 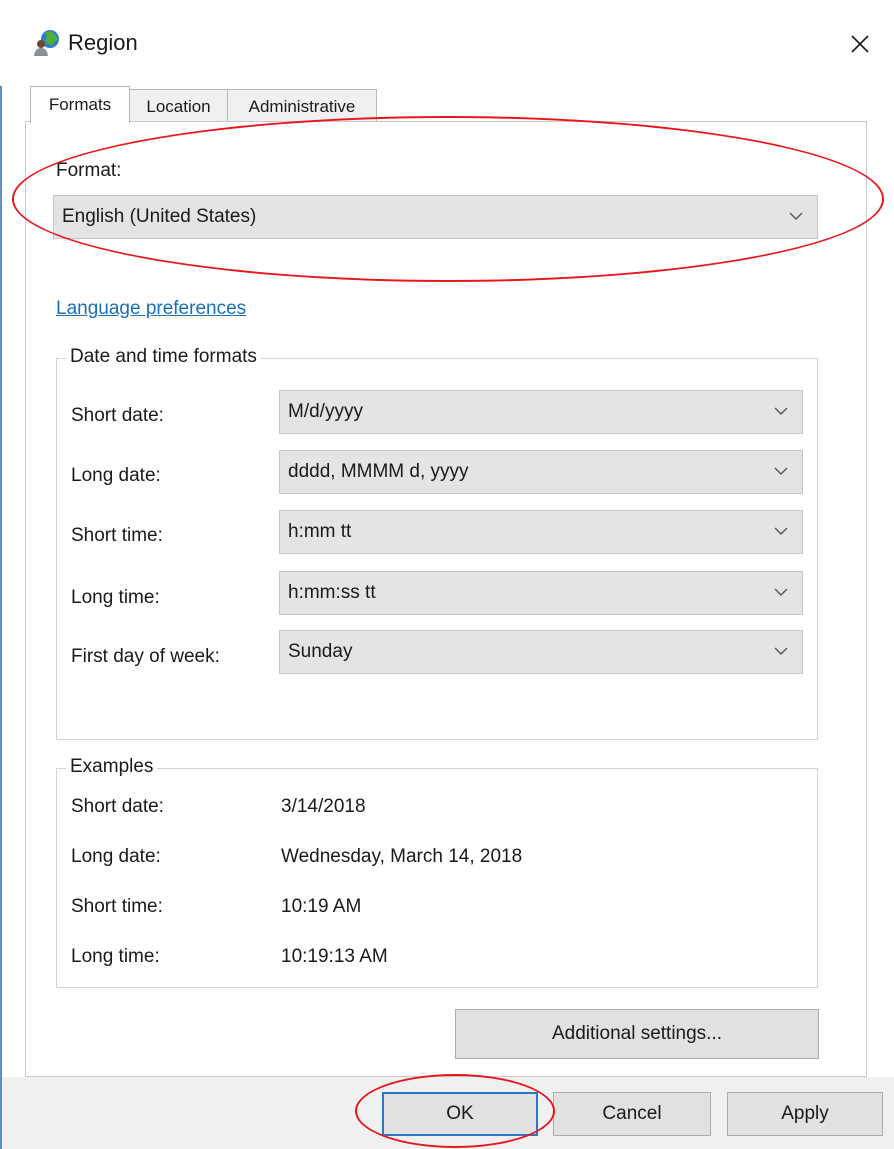 I want to click on example-long-time-label: Long time:, so click(x=115, y=956).